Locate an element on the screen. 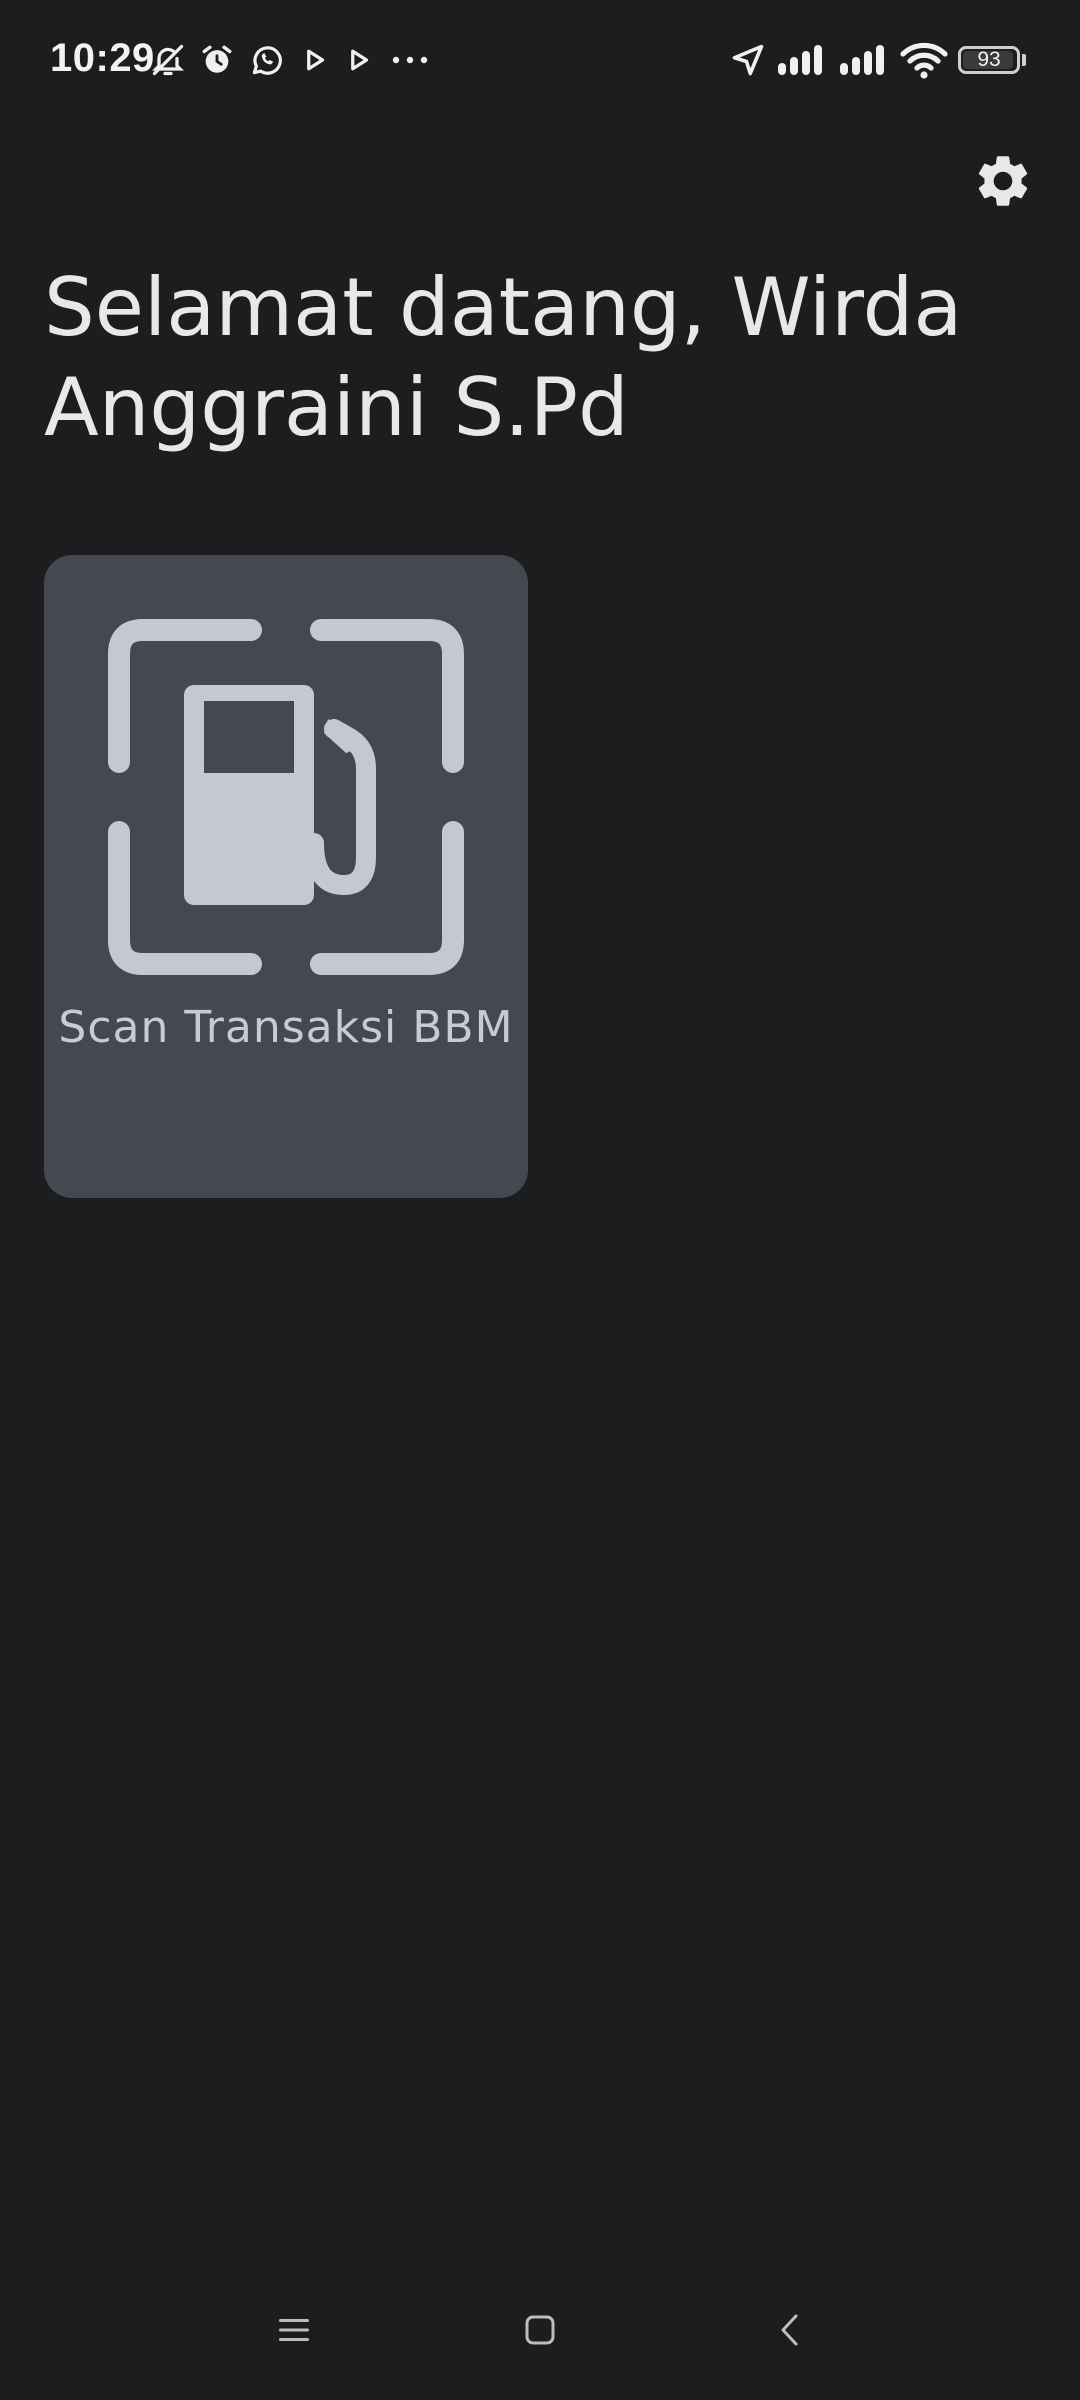 The image size is (1080, 2400). whatsapp-icon is located at coordinates (267, 60).